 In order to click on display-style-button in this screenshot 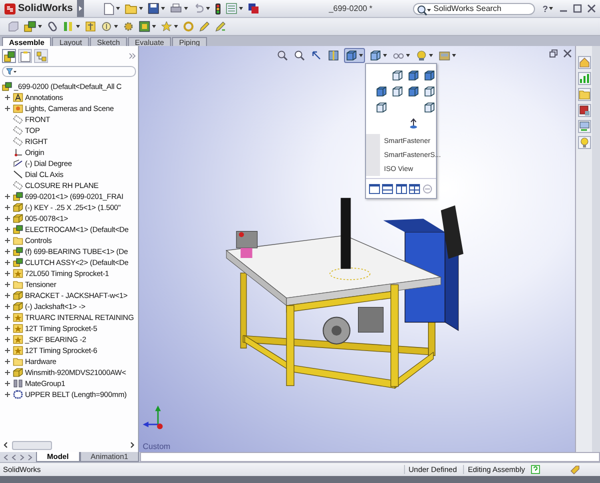, I will do `click(378, 55)`.